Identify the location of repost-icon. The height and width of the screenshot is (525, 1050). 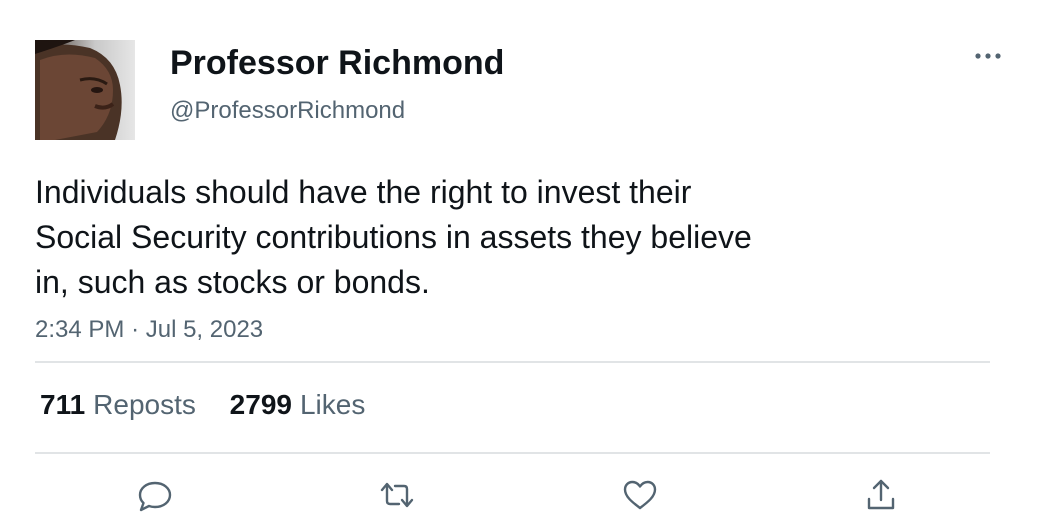
(397, 495).